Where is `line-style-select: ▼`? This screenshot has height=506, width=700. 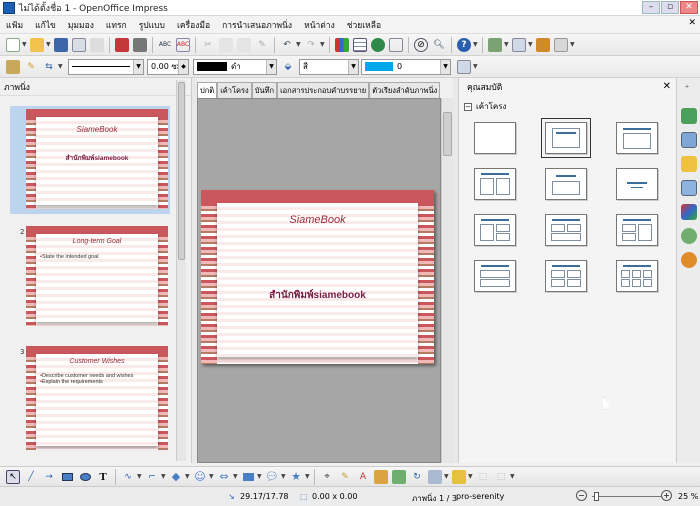 line-style-select: ▼ is located at coordinates (106, 66).